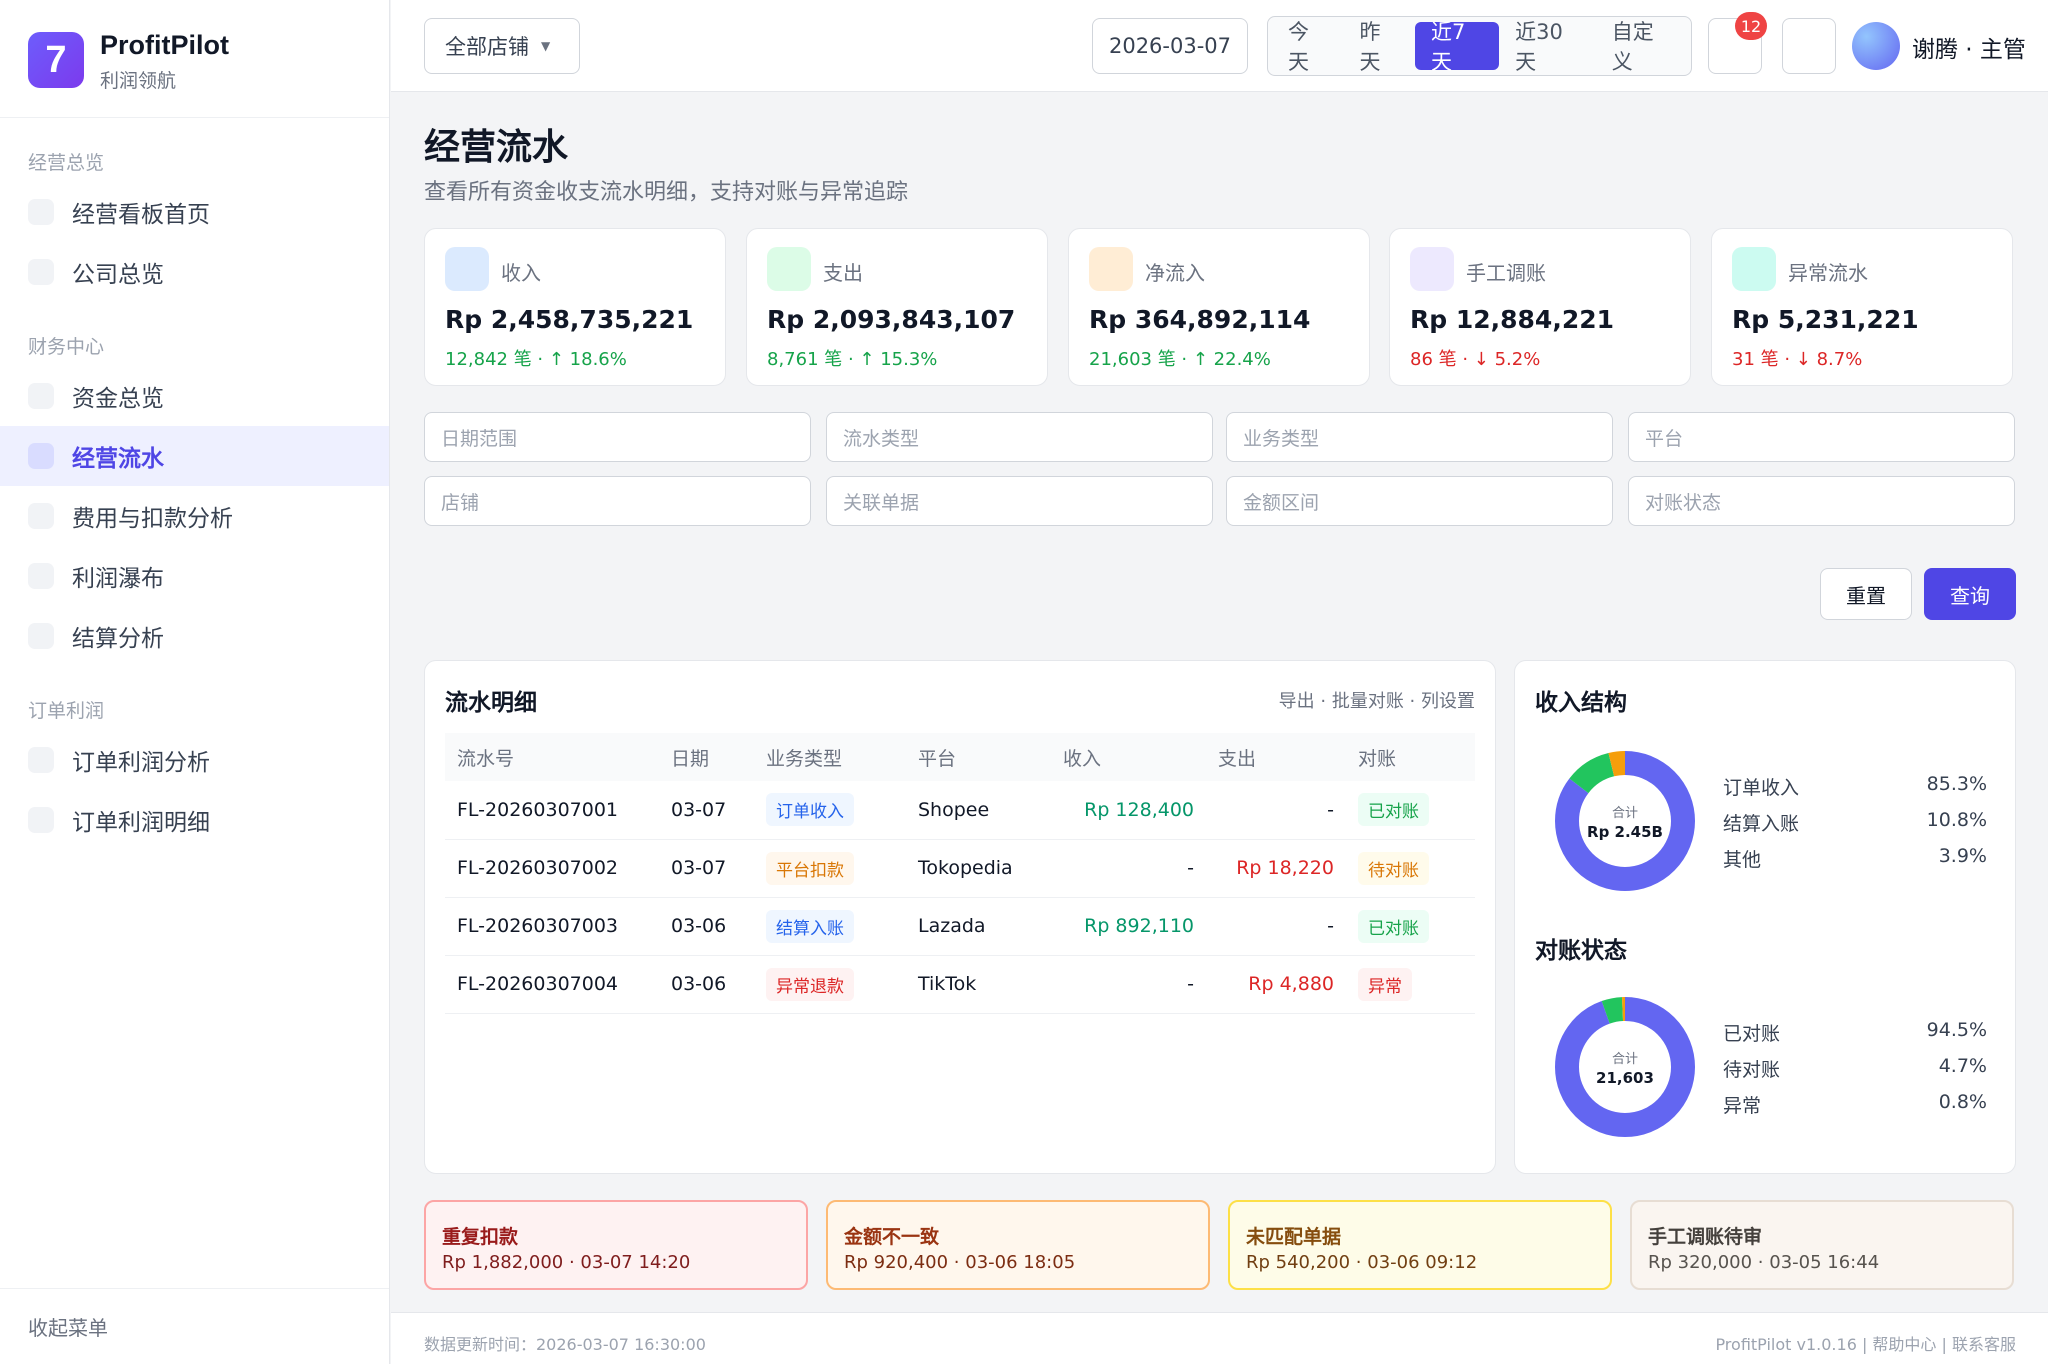 Image resolution: width=2048 pixels, height=1364 pixels. I want to click on cell-platform: Shopee, so click(978, 810).